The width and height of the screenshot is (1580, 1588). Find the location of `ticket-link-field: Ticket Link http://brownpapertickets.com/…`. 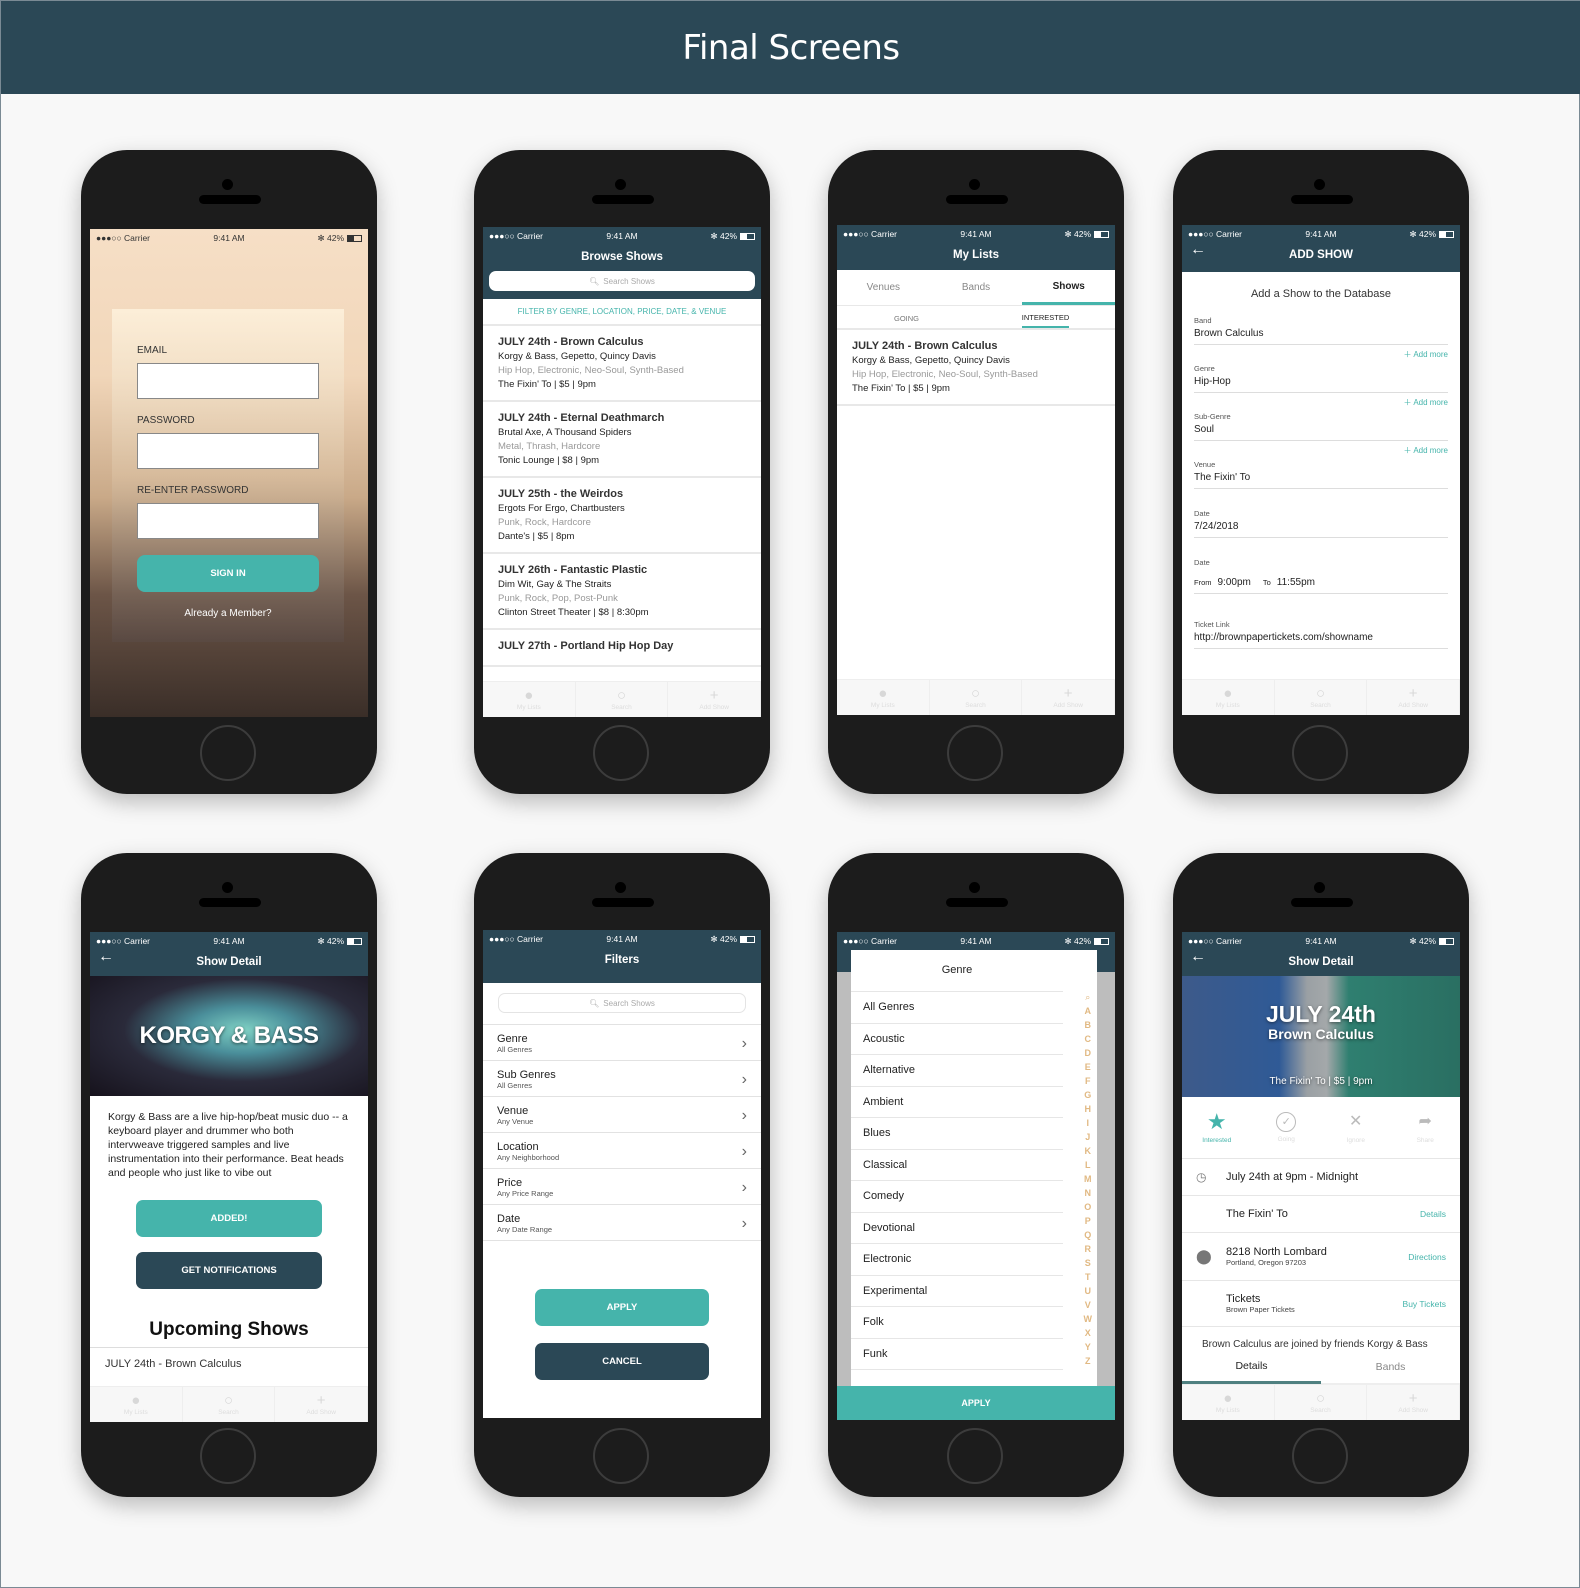

ticket-link-field: Ticket Link http://brownpapertickets.com/… is located at coordinates (1321, 634).